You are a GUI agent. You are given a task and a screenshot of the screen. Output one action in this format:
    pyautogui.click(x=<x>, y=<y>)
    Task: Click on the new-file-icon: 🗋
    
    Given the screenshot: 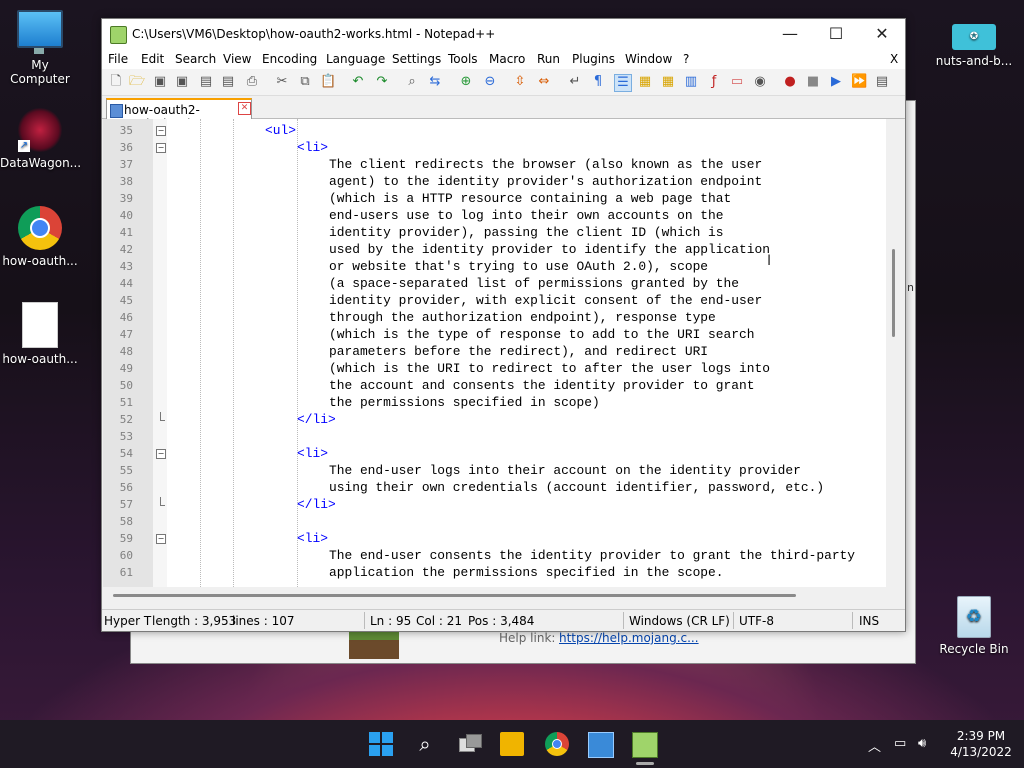 What is the action you would take?
    pyautogui.click(x=116, y=82)
    